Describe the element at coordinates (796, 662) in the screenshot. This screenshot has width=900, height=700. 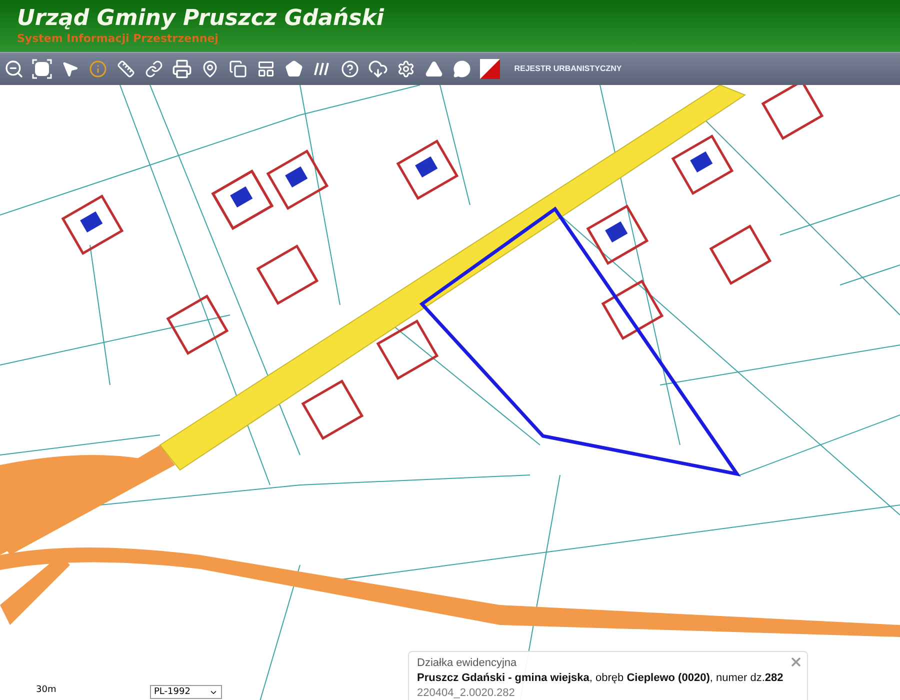
I see `close-icon` at that location.